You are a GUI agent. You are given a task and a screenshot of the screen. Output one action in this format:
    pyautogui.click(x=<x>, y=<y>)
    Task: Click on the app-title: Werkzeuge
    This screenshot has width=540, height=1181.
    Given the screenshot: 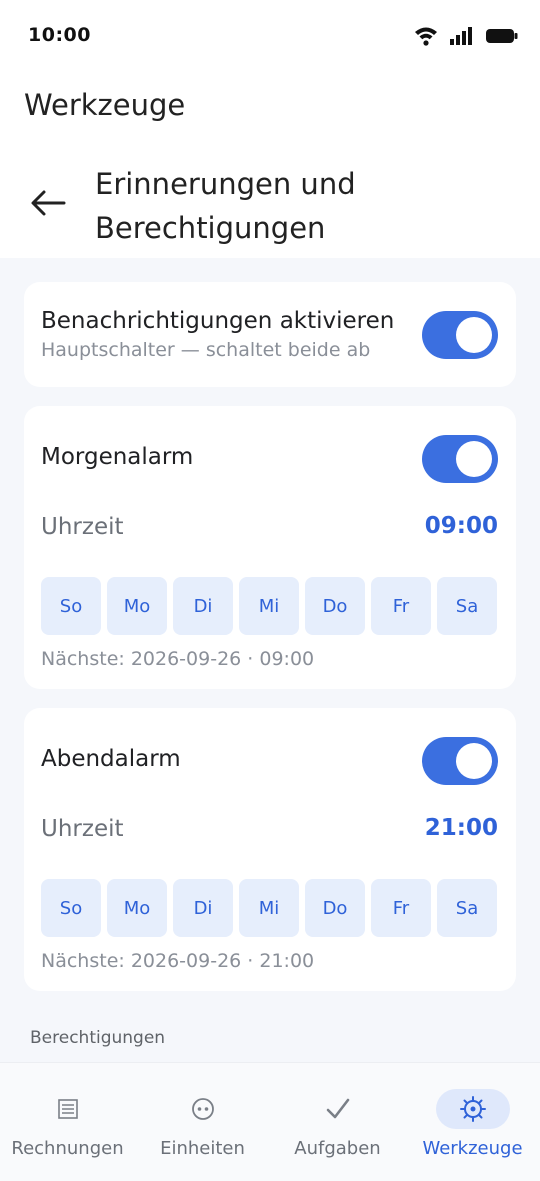 What is the action you would take?
    pyautogui.click(x=105, y=105)
    